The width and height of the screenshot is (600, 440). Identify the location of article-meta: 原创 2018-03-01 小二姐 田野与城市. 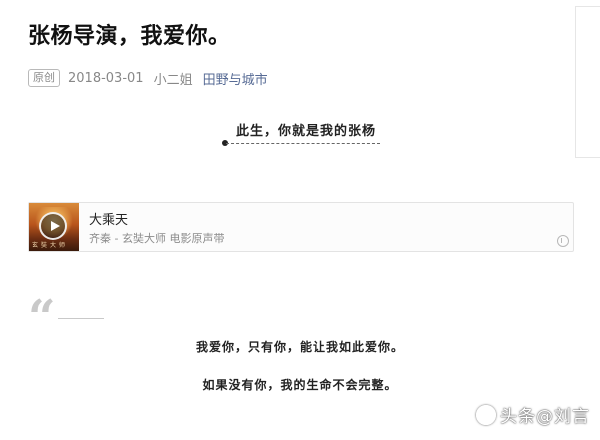
(148, 78).